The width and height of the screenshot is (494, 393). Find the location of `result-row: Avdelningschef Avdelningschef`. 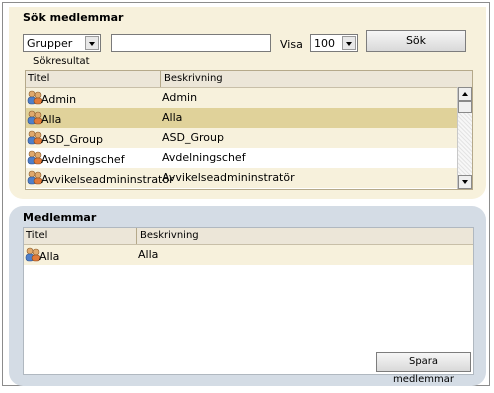

result-row: Avdelningschef Avdelningschef is located at coordinates (242, 158).